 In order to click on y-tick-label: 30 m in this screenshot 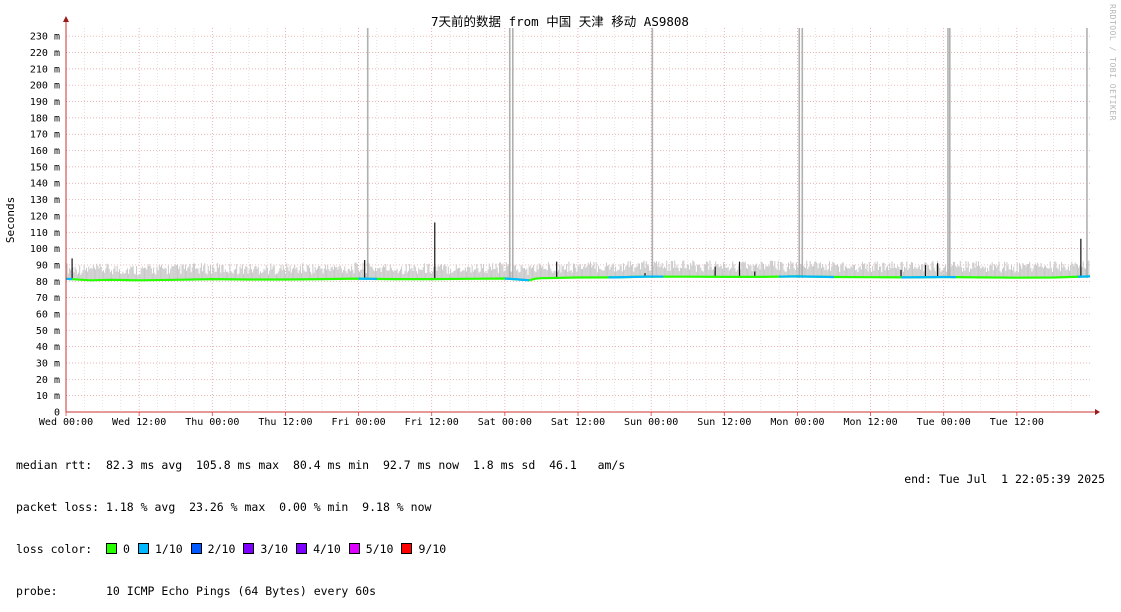, I will do `click(48, 363)`.